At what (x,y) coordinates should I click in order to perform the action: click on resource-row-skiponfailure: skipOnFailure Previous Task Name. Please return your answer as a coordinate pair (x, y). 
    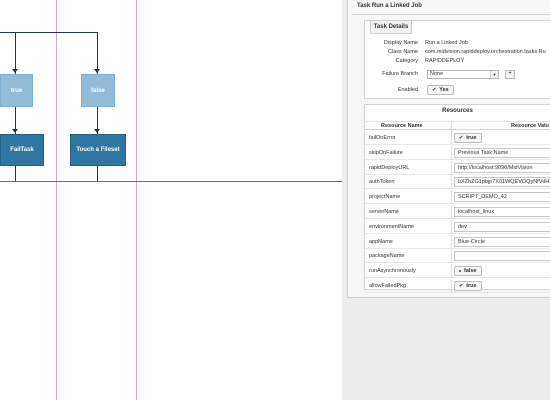
    Looking at the image, I should click on (457, 152).